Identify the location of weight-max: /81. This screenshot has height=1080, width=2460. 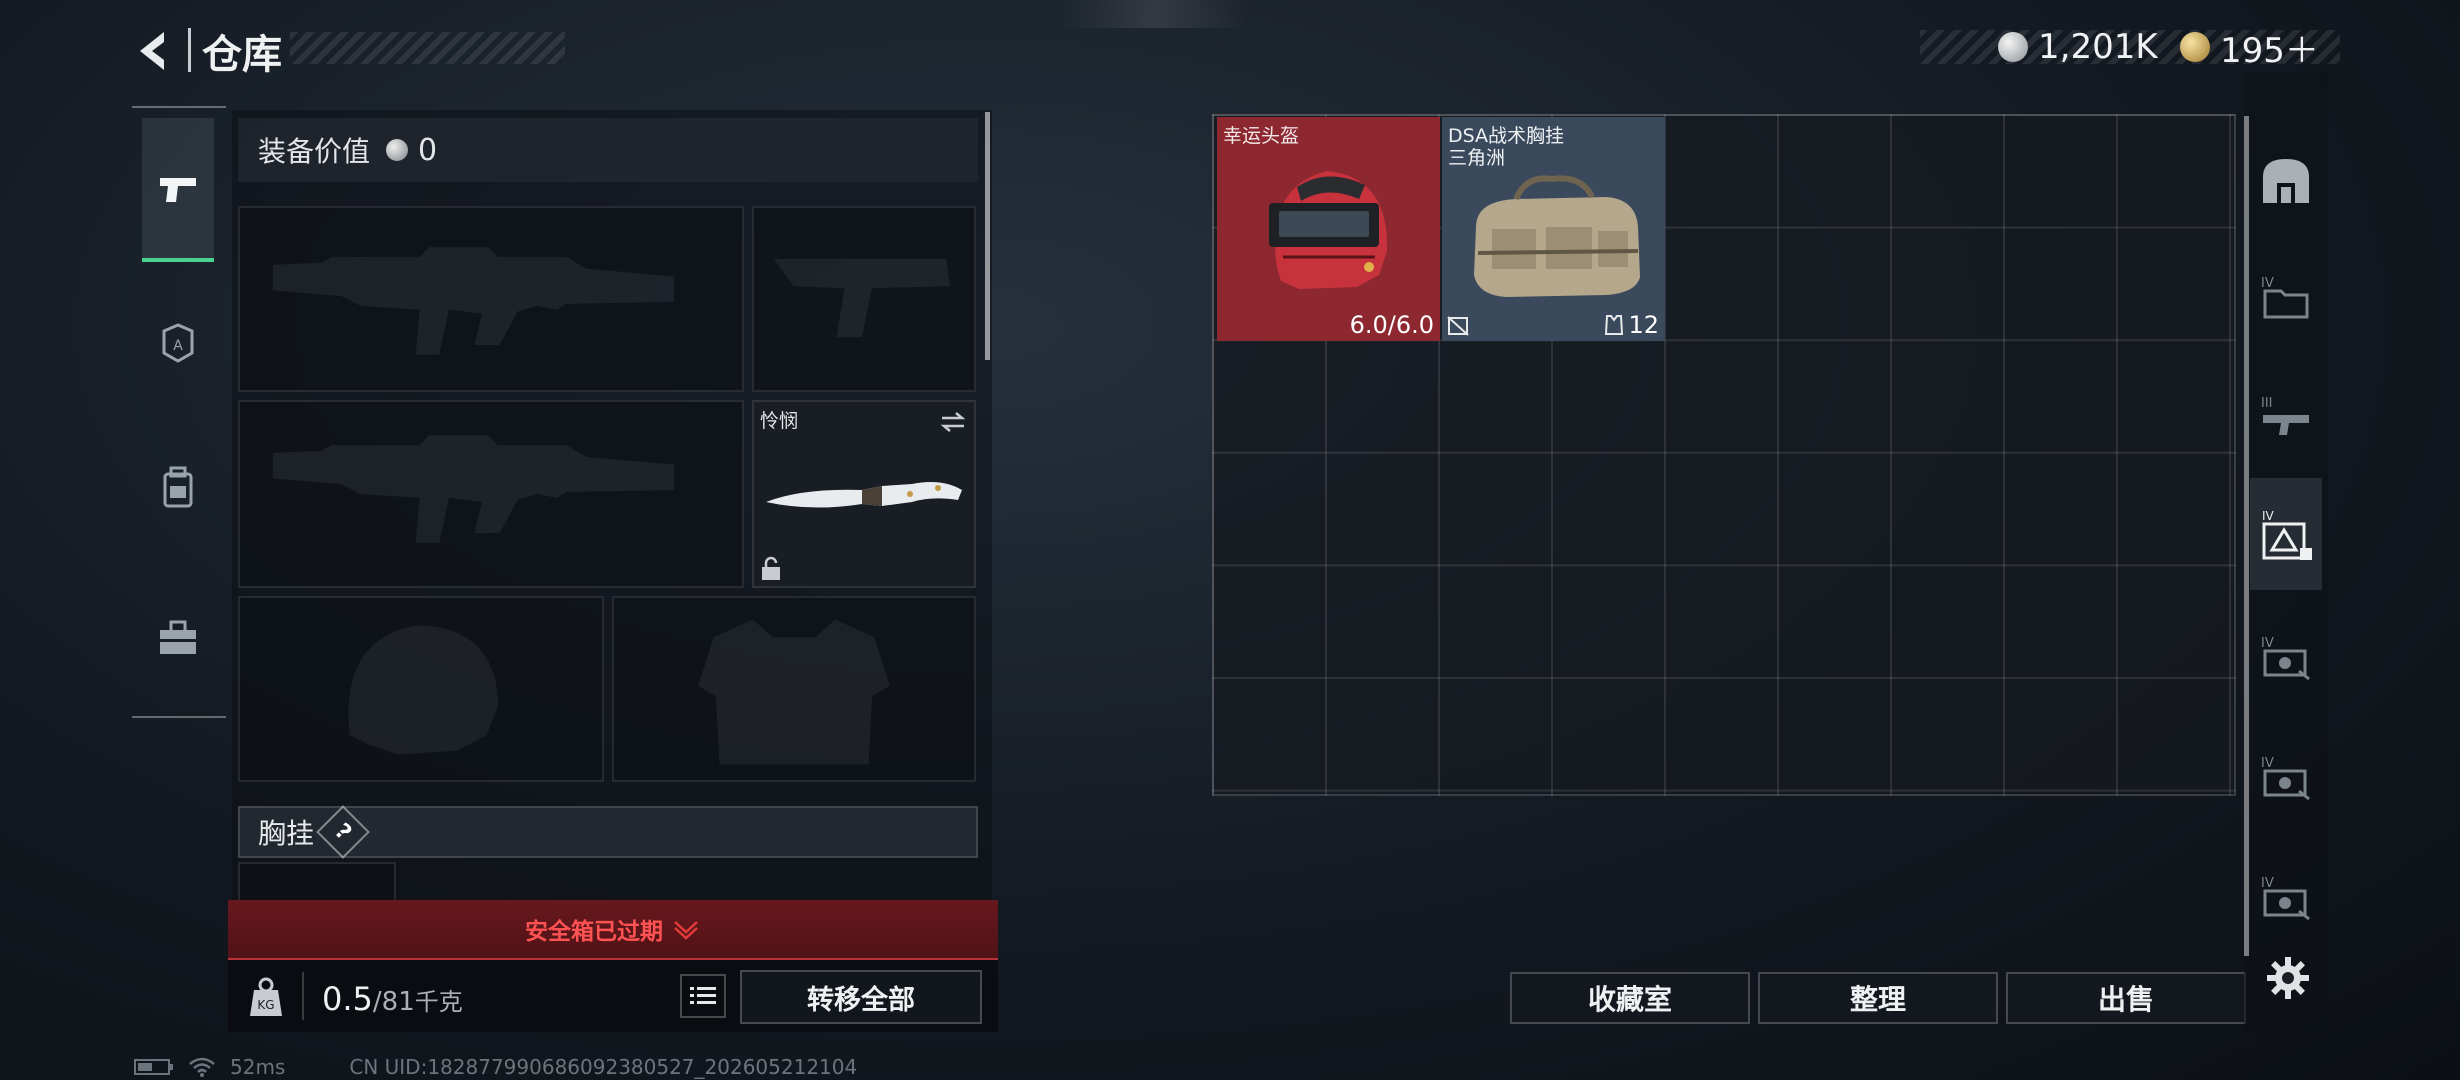
(393, 1002).